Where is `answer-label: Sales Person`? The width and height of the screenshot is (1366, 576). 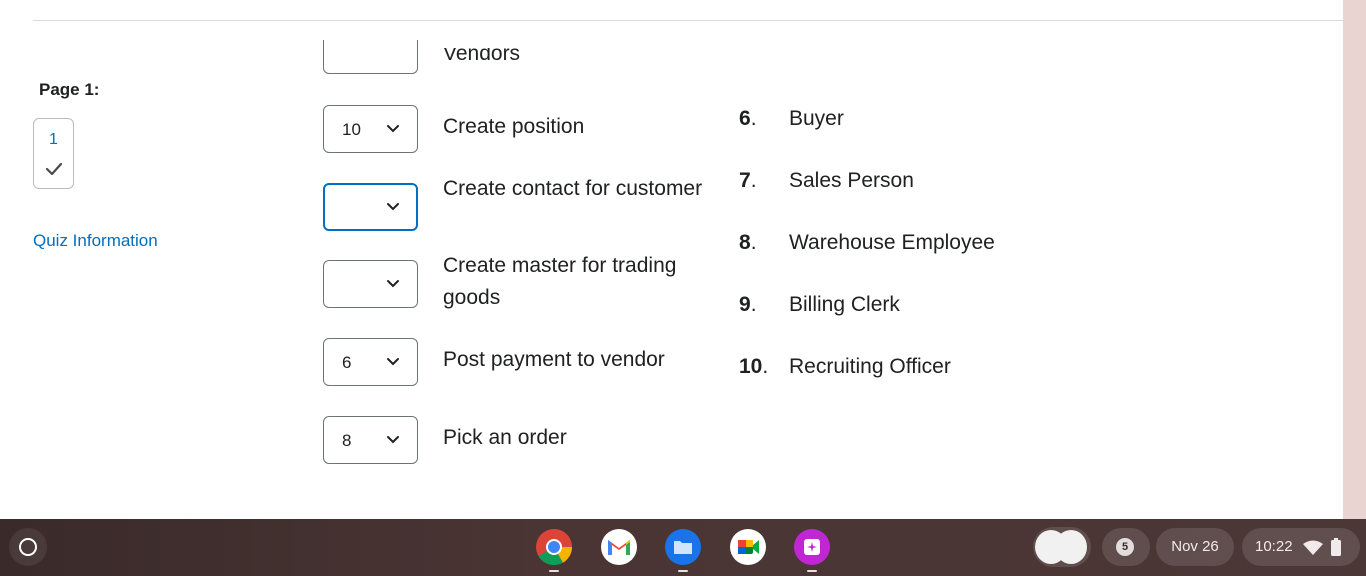 answer-label: Sales Person is located at coordinates (851, 180).